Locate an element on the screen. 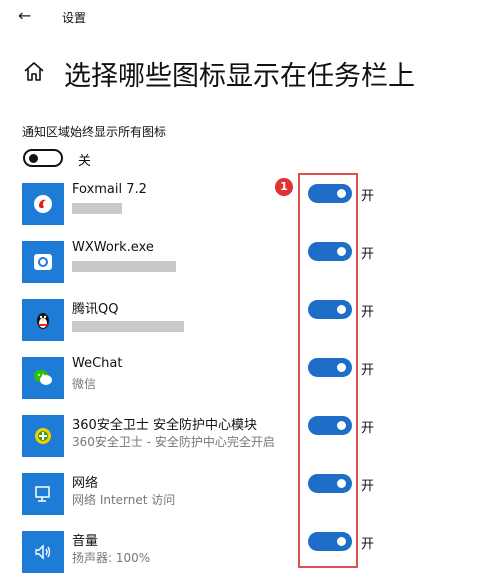 The height and width of the screenshot is (581, 500). 360-shield-icon is located at coordinates (43, 436).